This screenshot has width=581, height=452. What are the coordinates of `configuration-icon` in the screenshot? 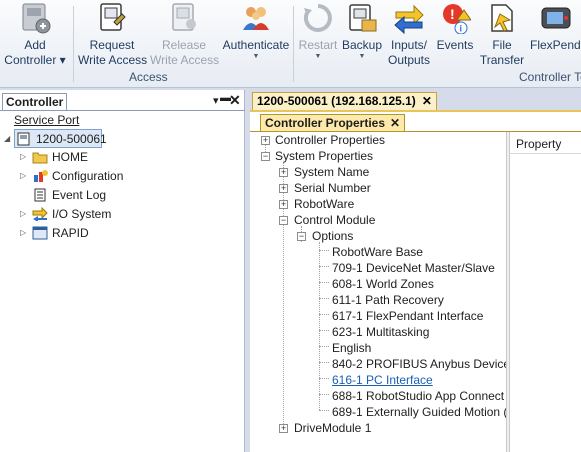 It's located at (40, 176).